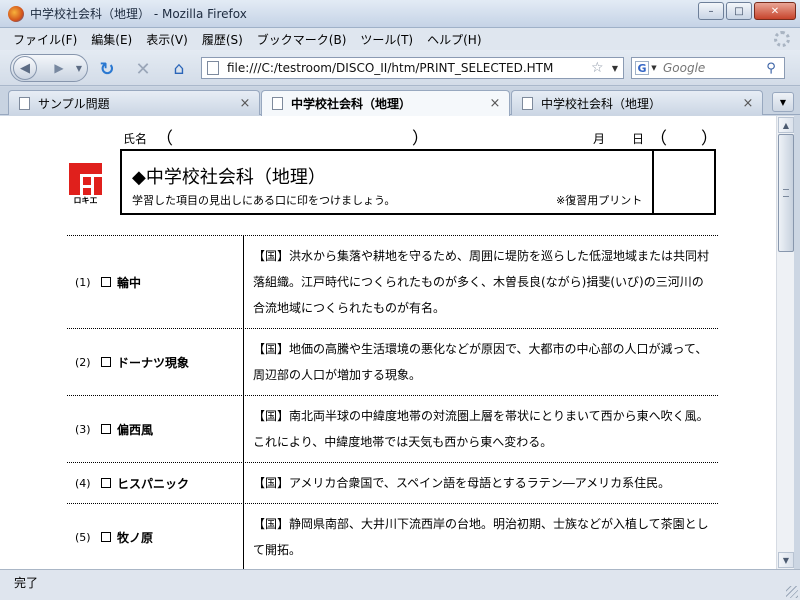  Describe the element at coordinates (59, 68) in the screenshot. I see `forward-icon: ▶` at that location.